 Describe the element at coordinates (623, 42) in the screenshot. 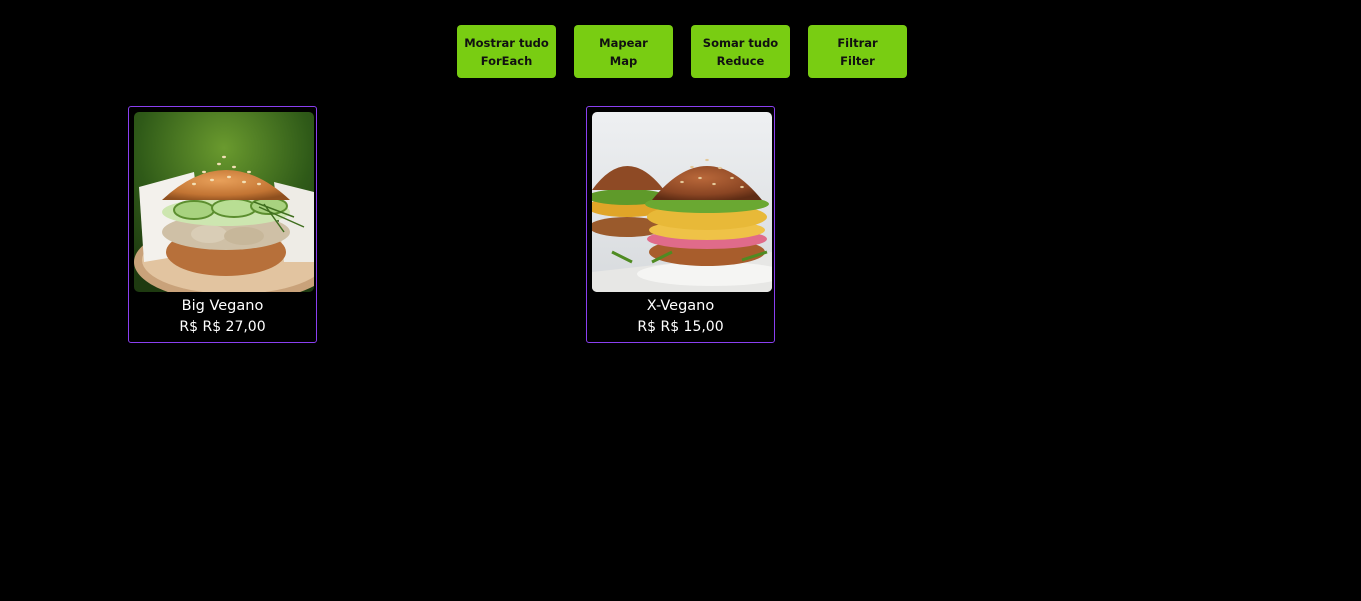

I see `button-label-line1: Mapear` at that location.